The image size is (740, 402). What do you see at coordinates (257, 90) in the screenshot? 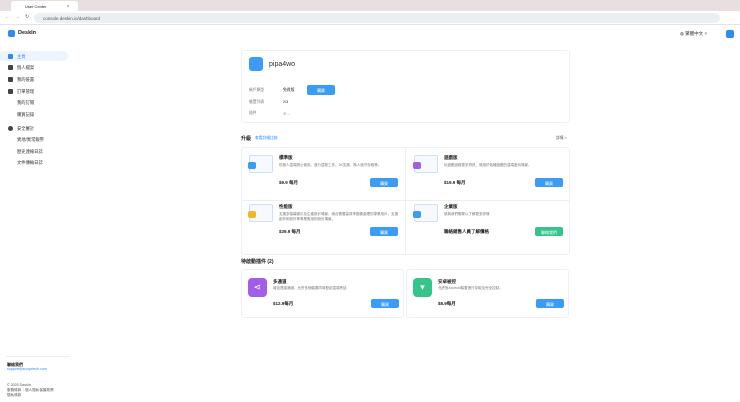
I see `account-type-label: 帳戶類型` at bounding box center [257, 90].